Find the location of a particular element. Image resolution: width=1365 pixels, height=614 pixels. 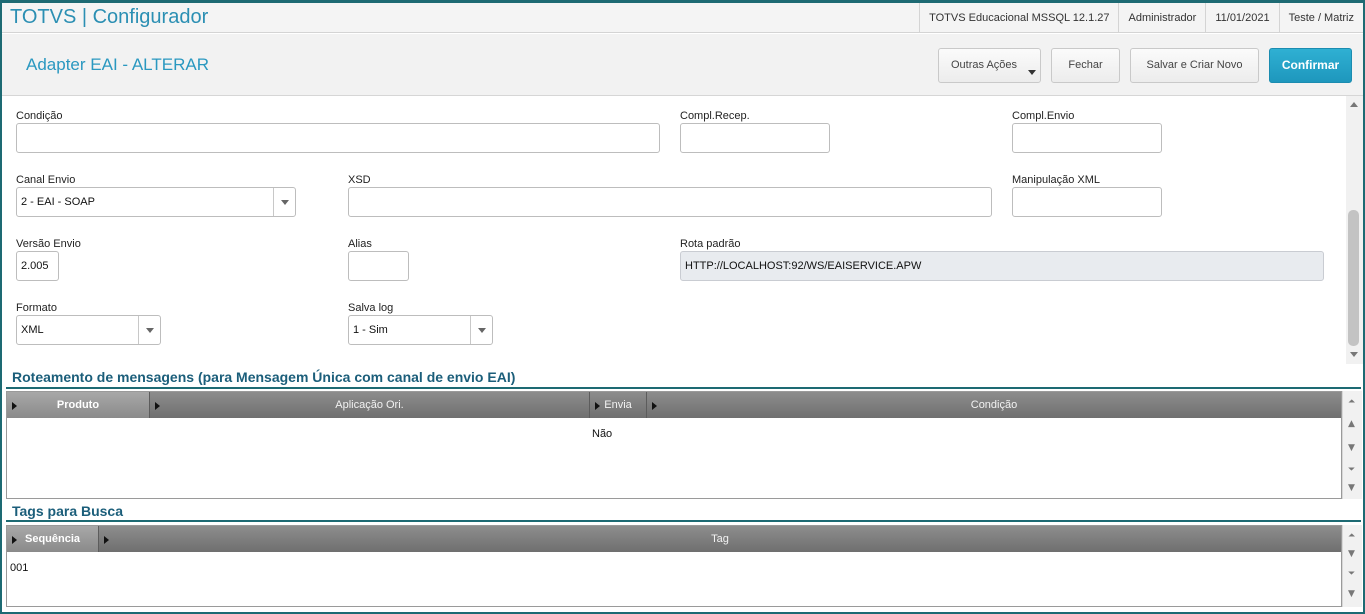

column-header-condicao: Condição is located at coordinates (994, 405).